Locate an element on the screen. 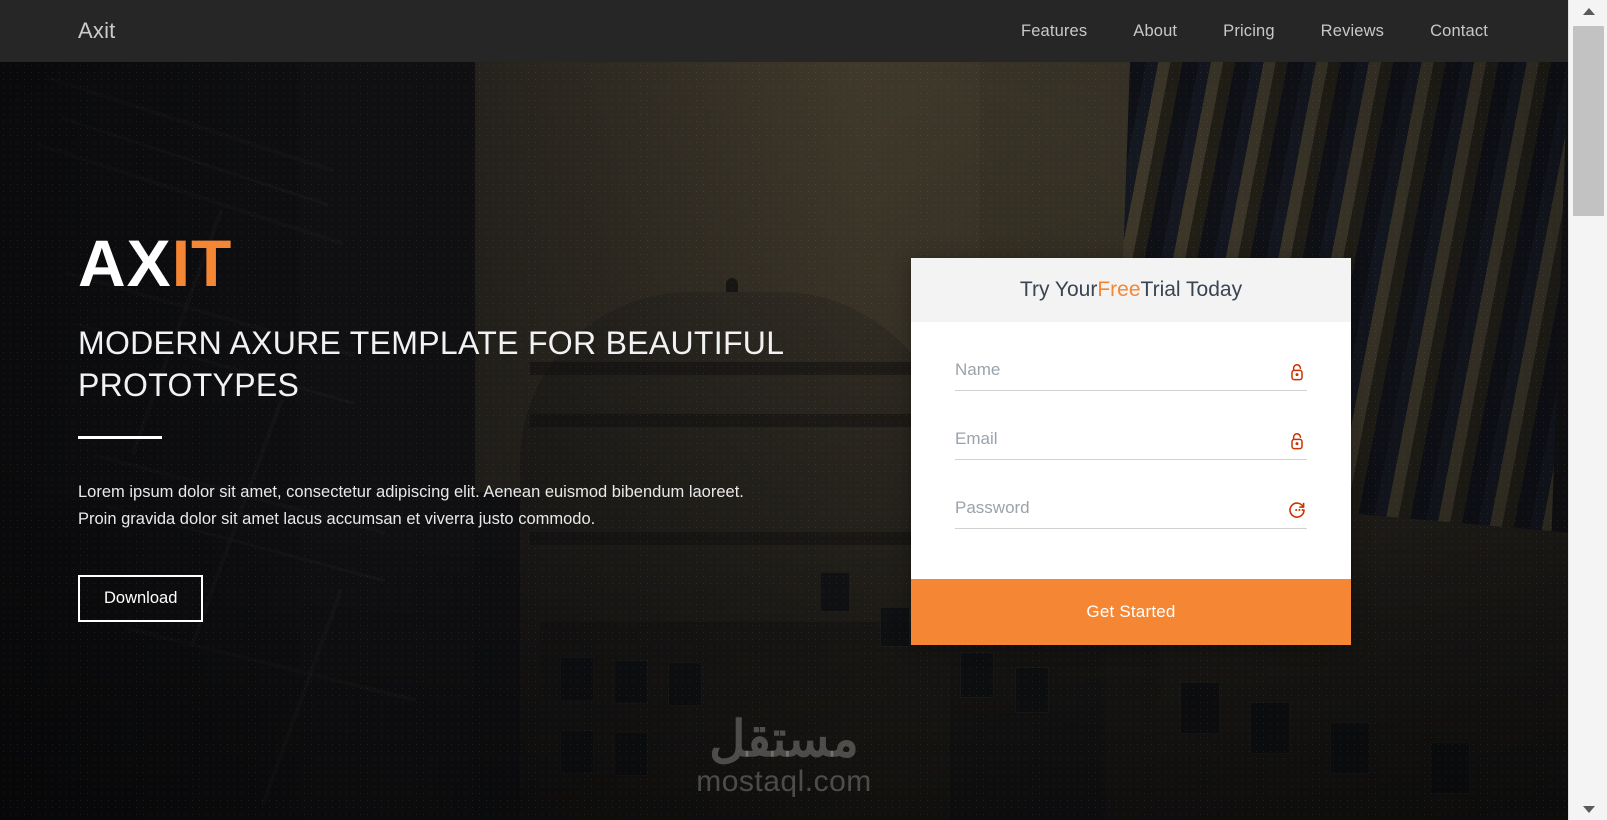 The image size is (1607, 820). signup-title-part-2: Trial Today is located at coordinates (1191, 289).